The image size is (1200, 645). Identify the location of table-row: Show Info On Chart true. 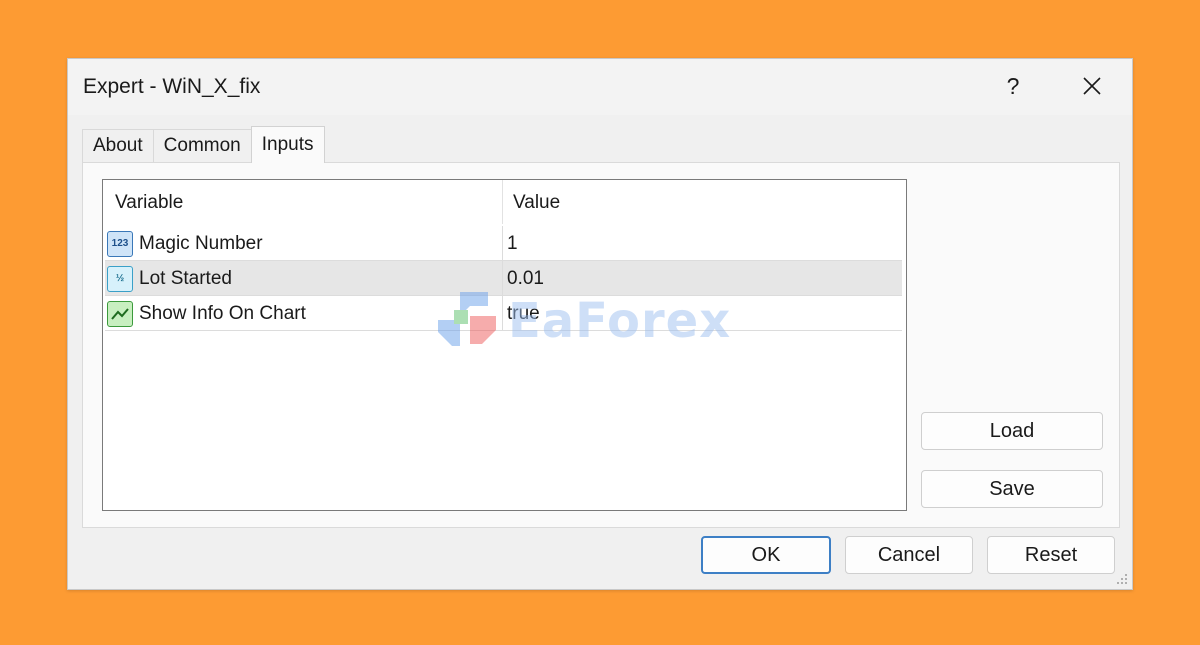
(503, 313).